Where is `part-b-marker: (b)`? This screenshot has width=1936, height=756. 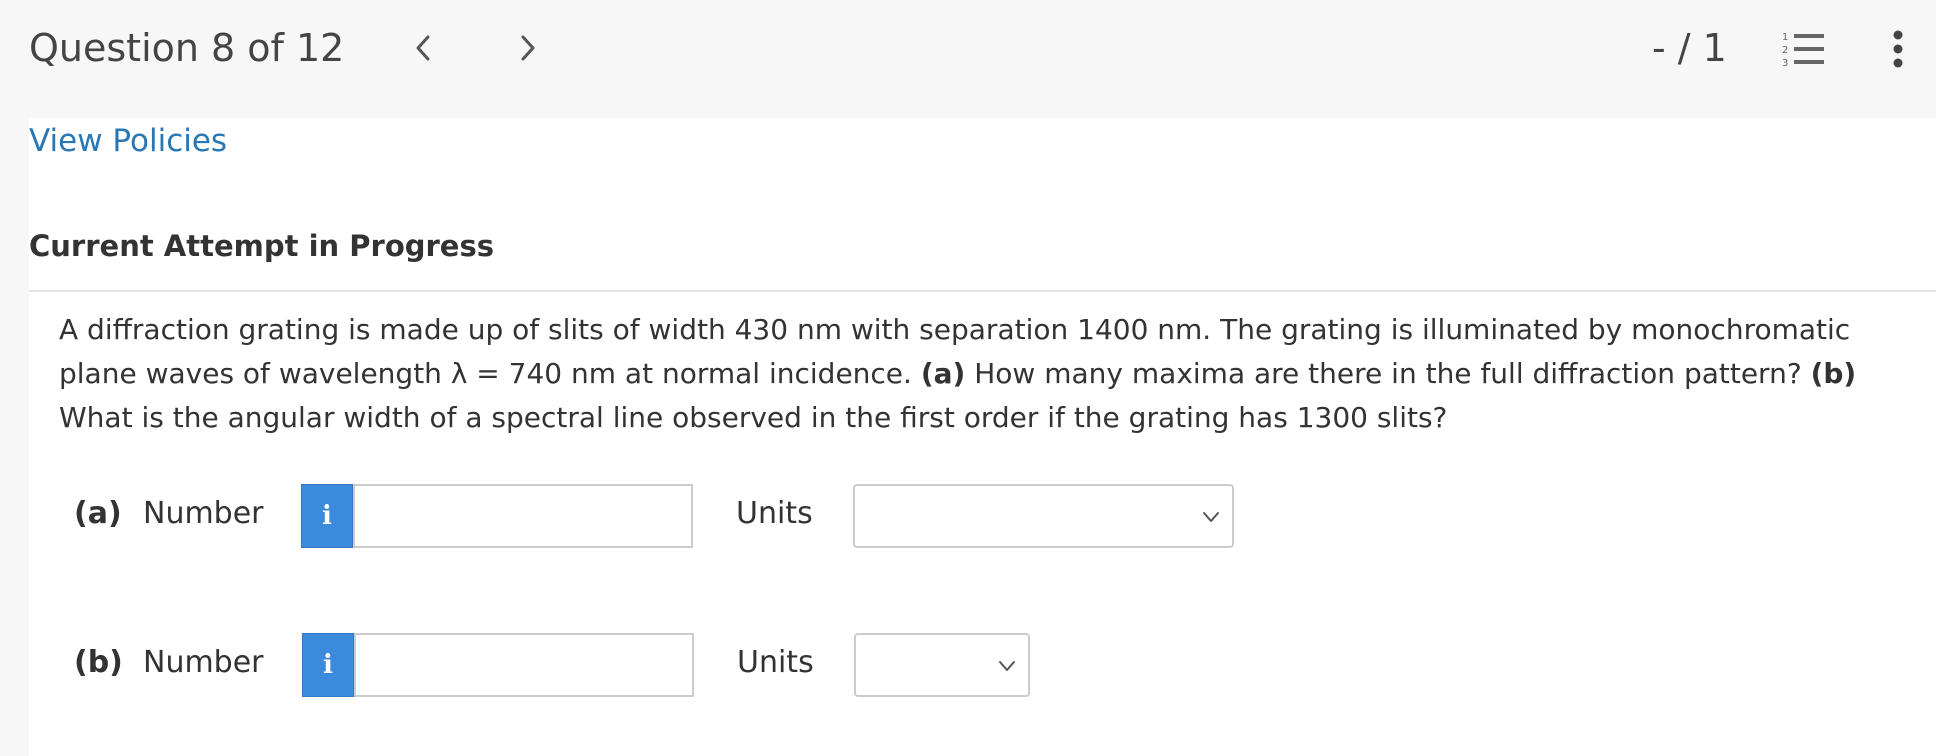
part-b-marker: (b) is located at coordinates (1833, 373).